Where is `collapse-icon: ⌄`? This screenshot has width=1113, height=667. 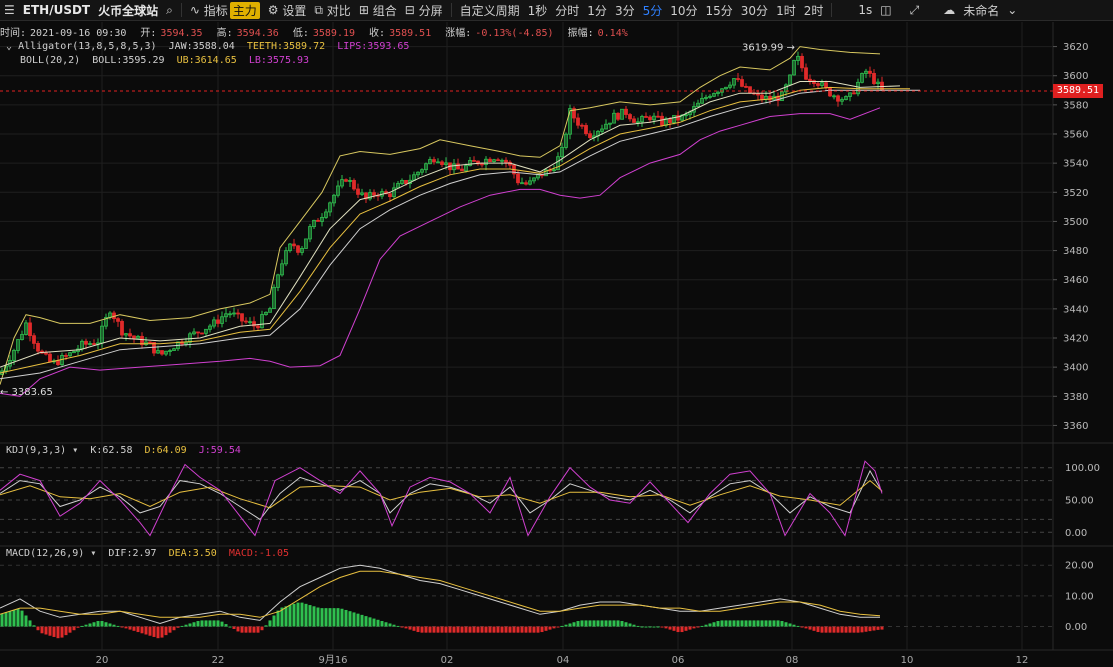 collapse-icon: ⌄ is located at coordinates (9, 46).